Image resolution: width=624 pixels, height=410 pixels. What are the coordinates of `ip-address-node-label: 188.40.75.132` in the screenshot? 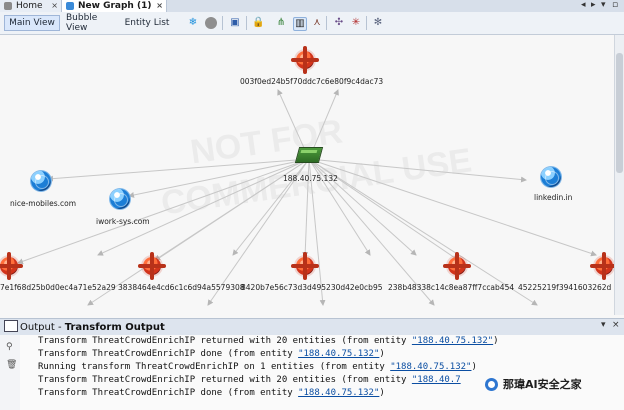 It's located at (310, 178).